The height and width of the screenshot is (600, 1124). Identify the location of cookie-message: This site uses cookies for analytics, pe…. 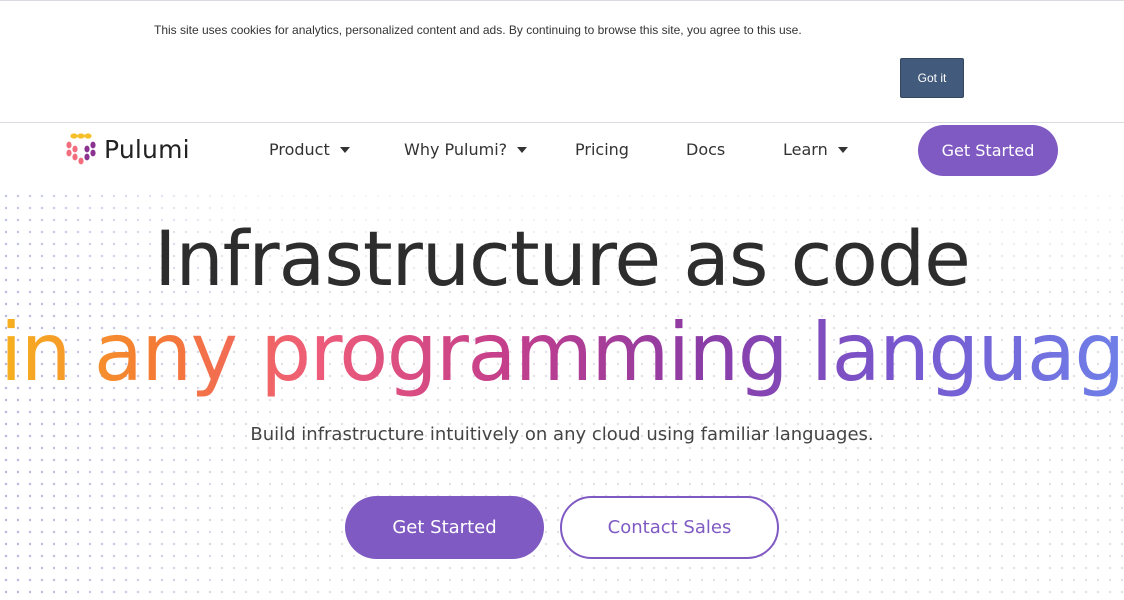
(478, 30).